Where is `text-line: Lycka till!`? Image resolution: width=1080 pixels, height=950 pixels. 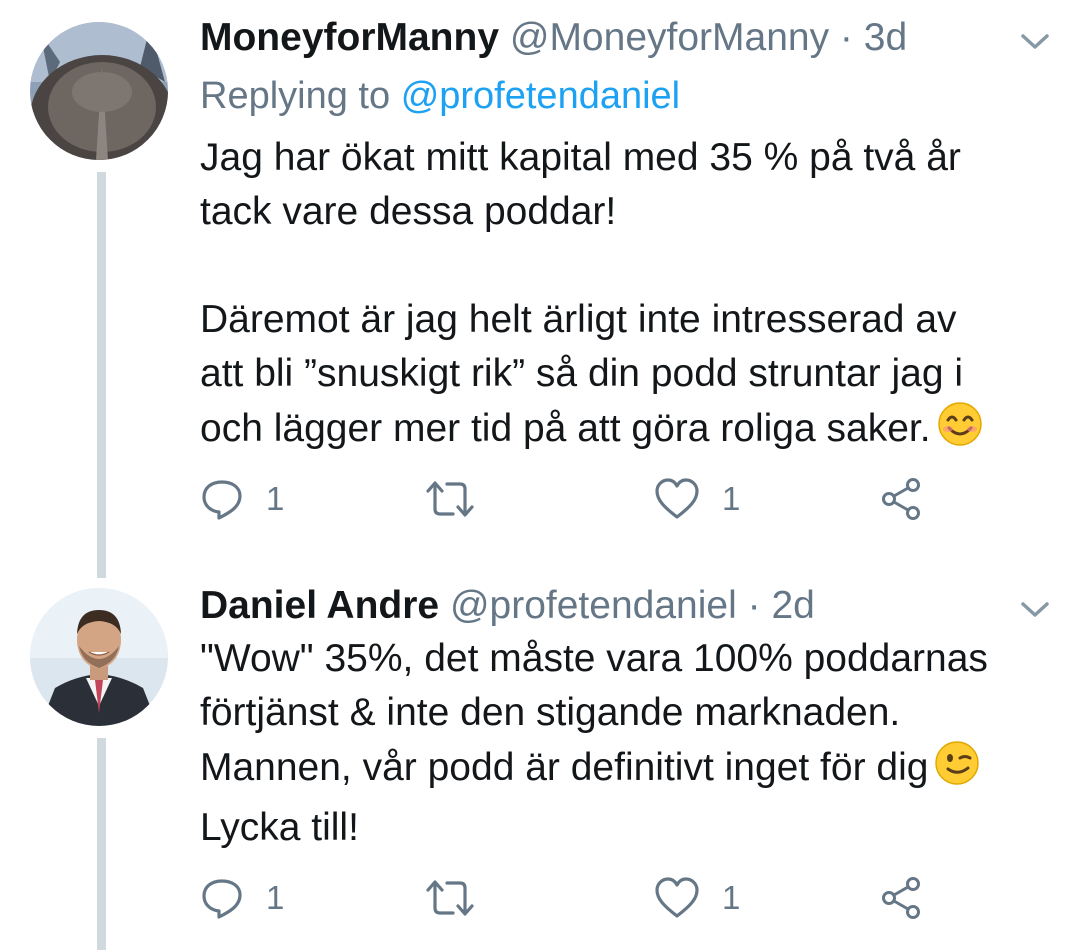 text-line: Lycka till! is located at coordinates (279, 827).